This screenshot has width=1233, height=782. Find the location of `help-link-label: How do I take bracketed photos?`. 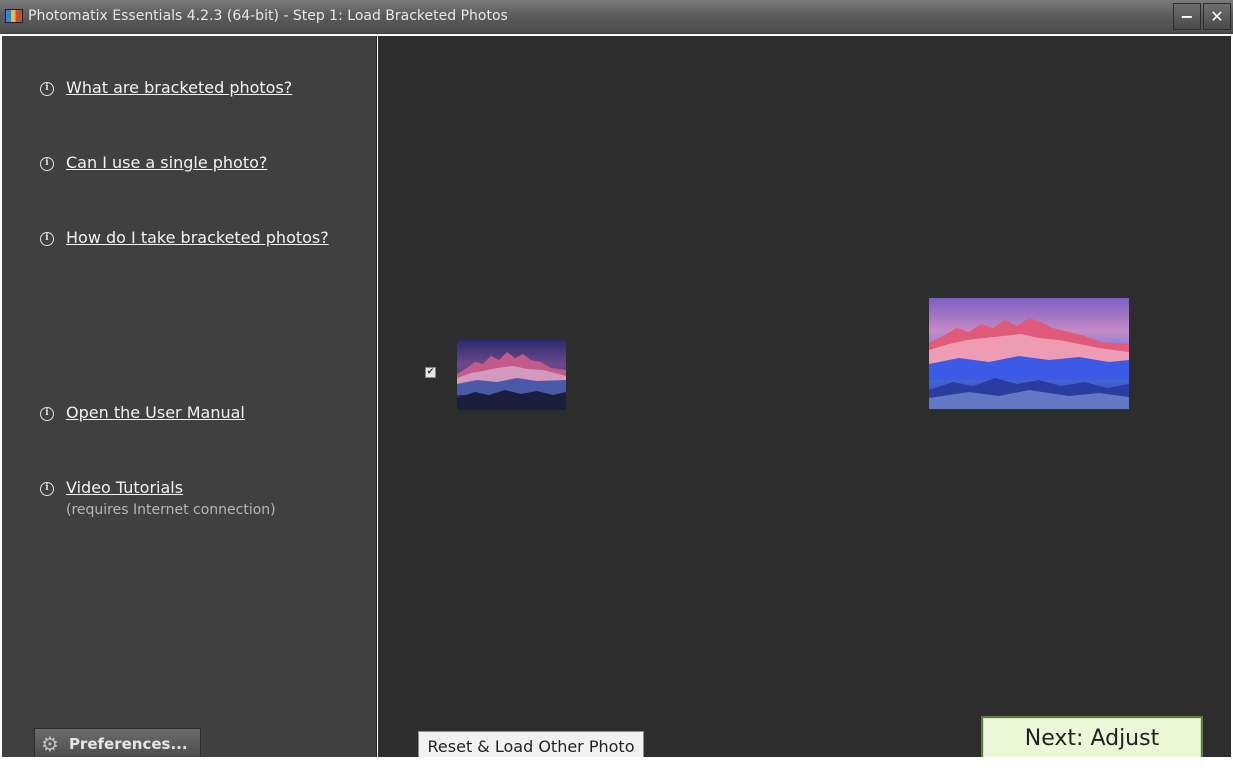

help-link-label: How do I take bracketed photos? is located at coordinates (197, 238).